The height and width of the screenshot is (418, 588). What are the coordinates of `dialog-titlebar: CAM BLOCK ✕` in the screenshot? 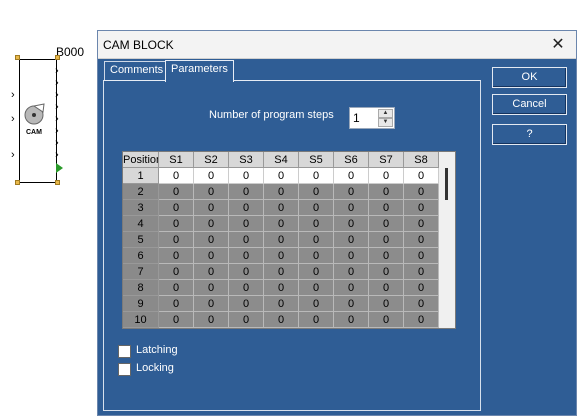 It's located at (337, 45).